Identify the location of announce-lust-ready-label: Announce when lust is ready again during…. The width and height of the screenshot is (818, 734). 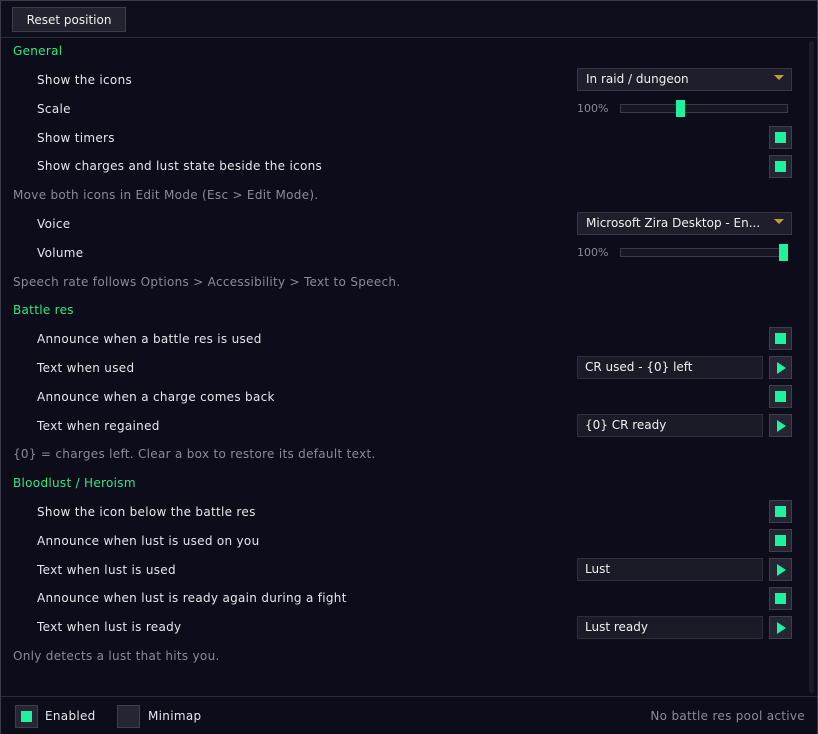
(192, 598).